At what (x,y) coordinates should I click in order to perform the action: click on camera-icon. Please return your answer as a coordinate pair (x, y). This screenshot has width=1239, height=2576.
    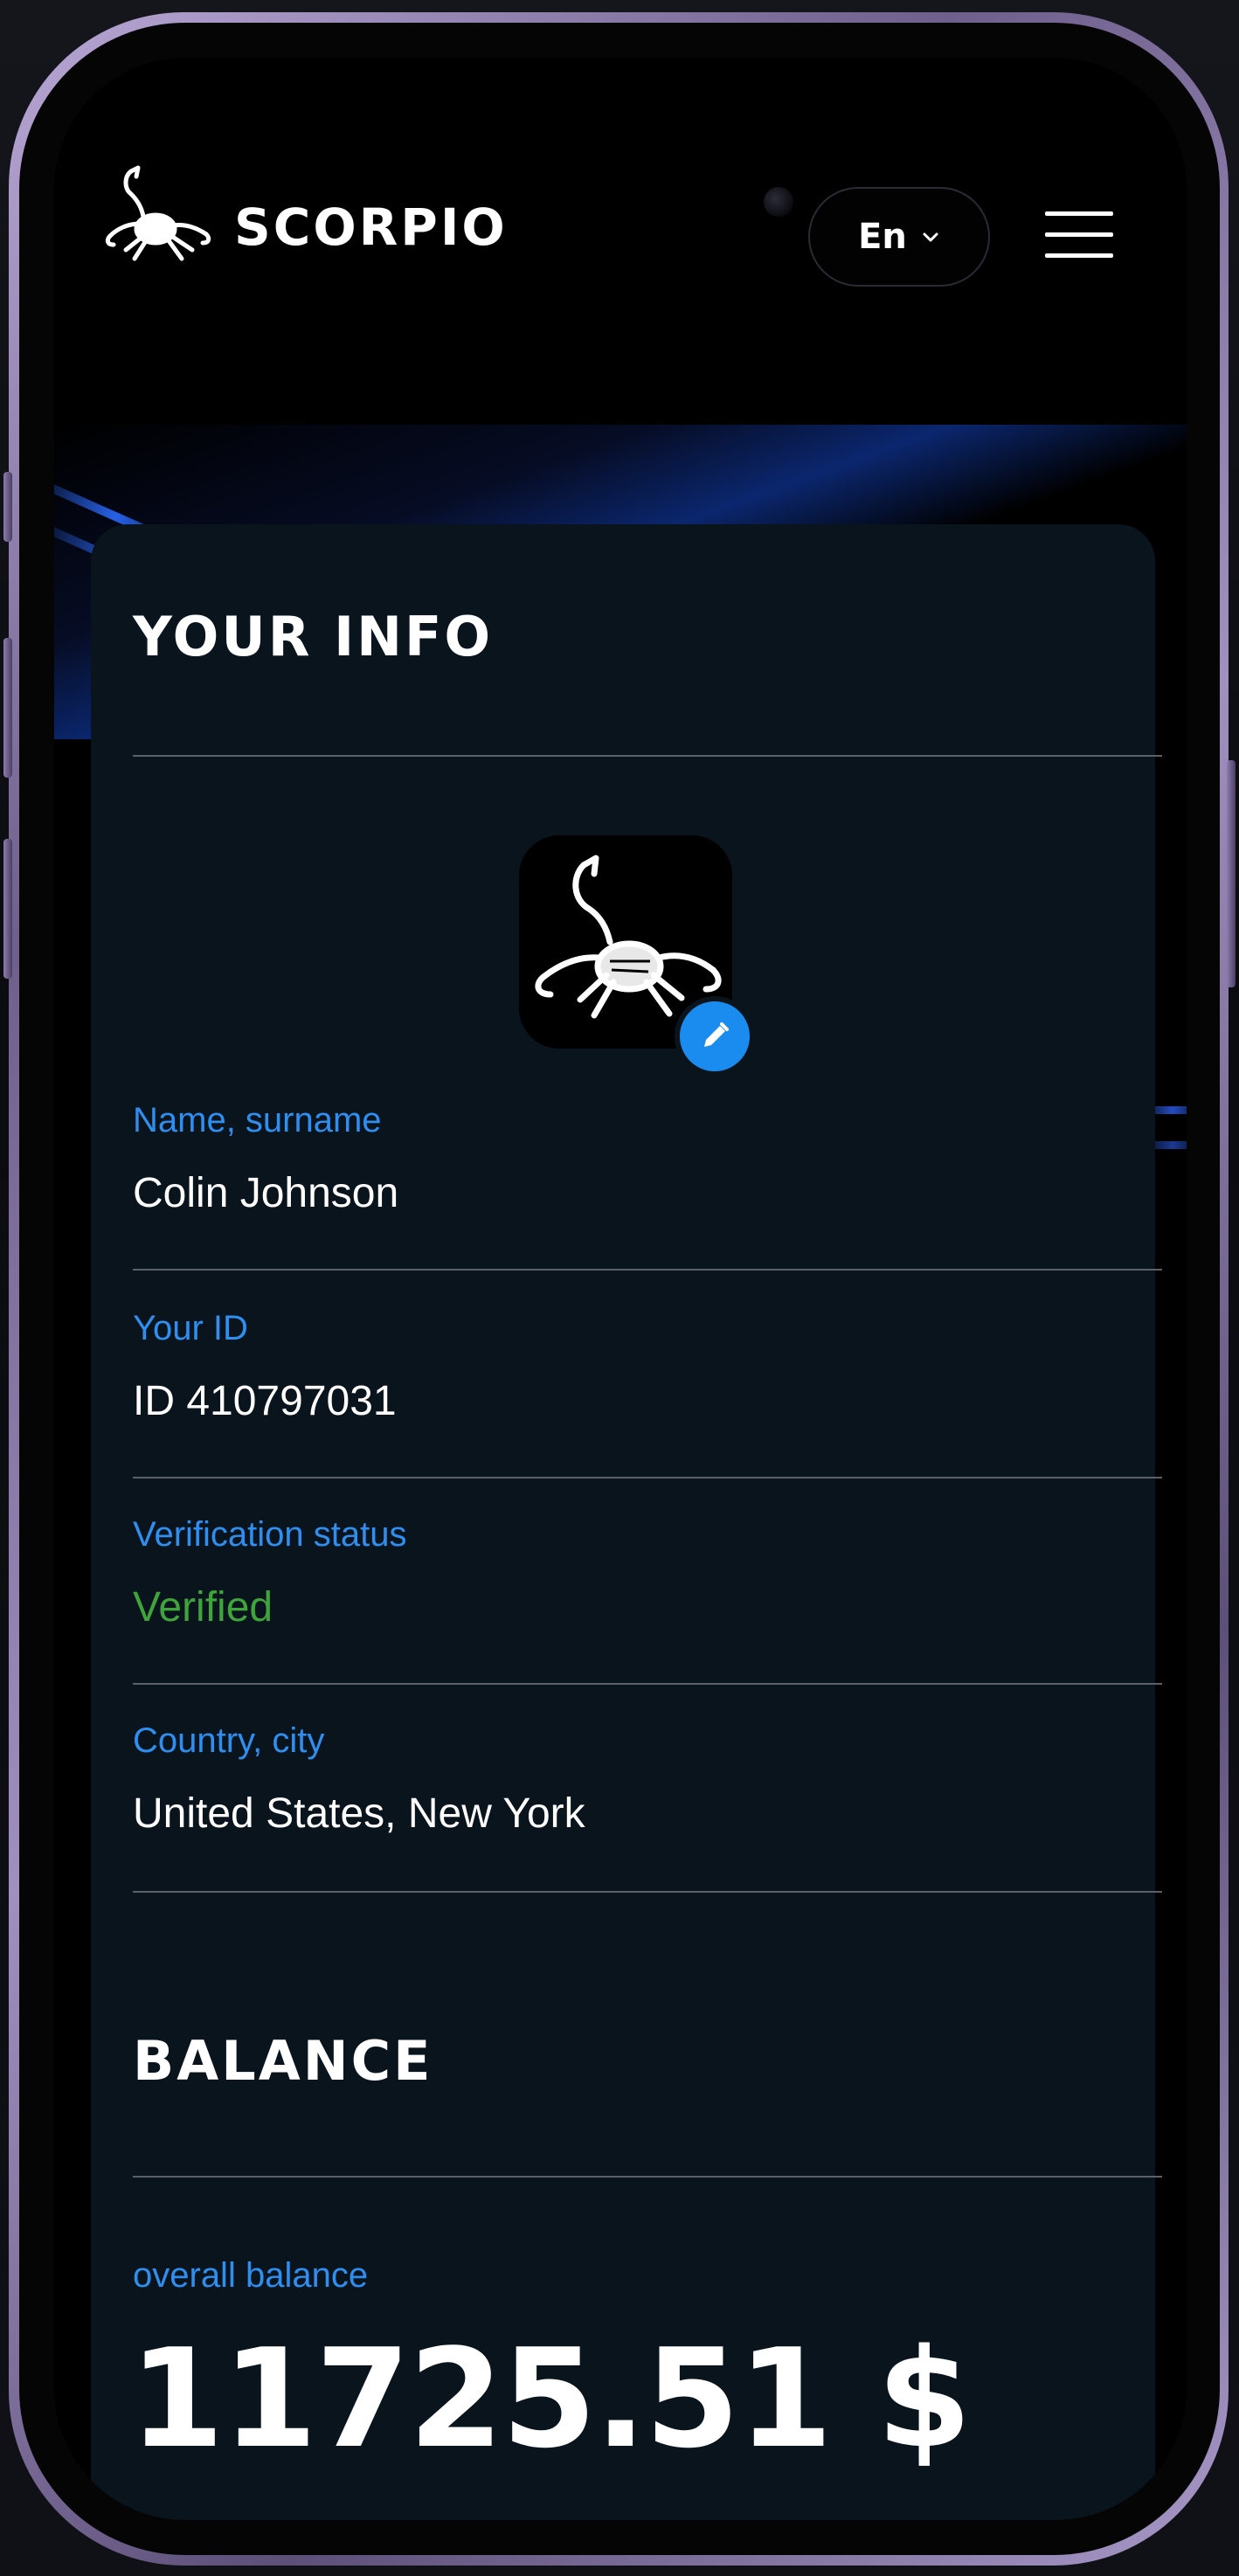
    Looking at the image, I should click on (778, 202).